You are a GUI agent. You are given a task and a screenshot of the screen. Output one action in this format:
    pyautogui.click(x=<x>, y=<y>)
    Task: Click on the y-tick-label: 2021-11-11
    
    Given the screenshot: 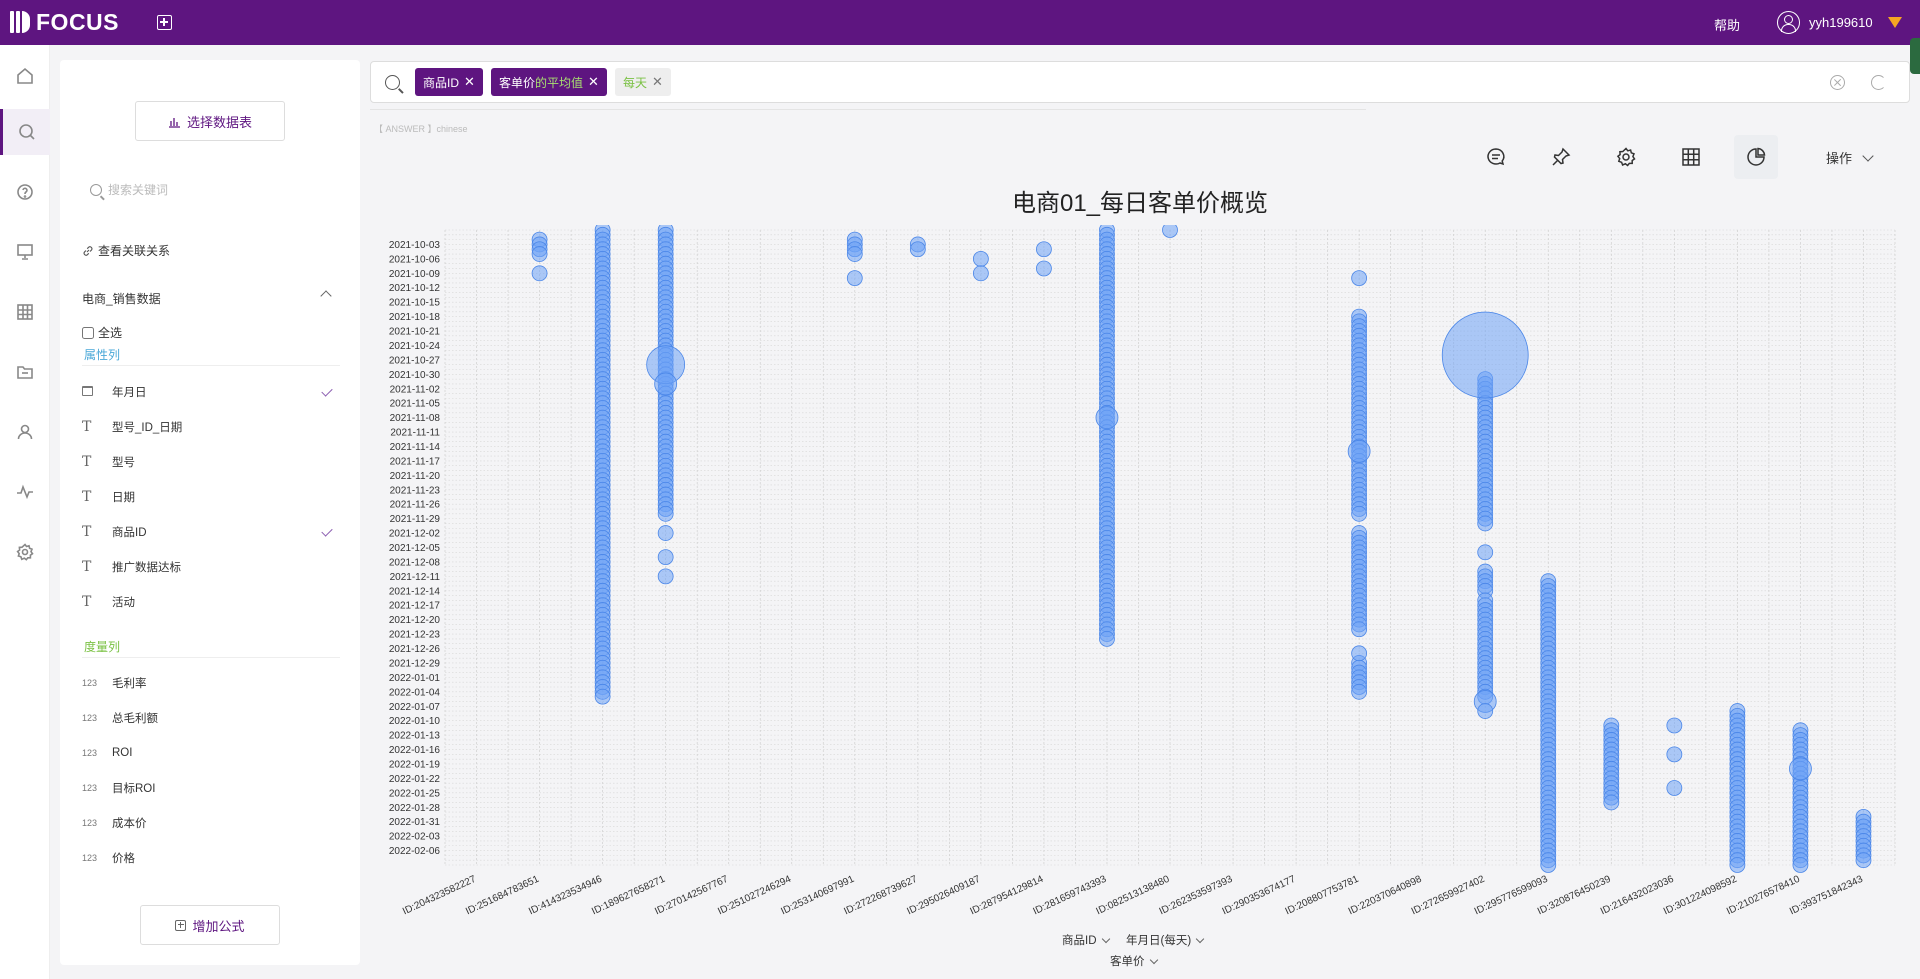 What is the action you would take?
    pyautogui.click(x=415, y=433)
    